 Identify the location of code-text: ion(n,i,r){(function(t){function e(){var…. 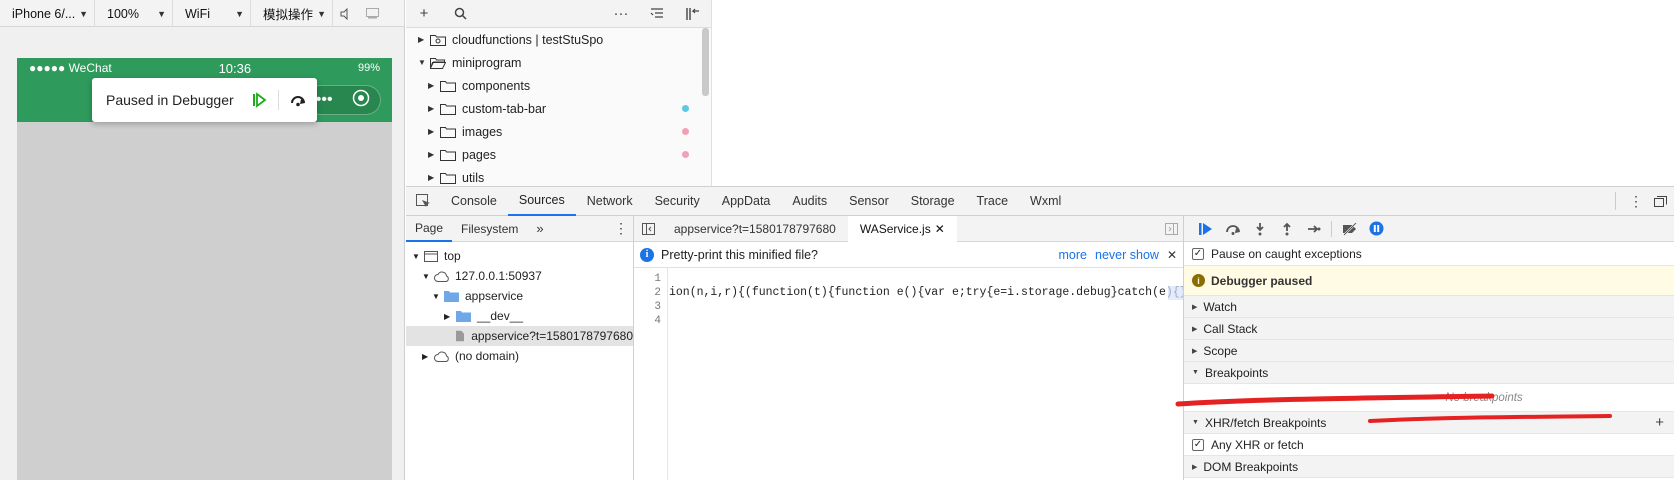
(935, 292).